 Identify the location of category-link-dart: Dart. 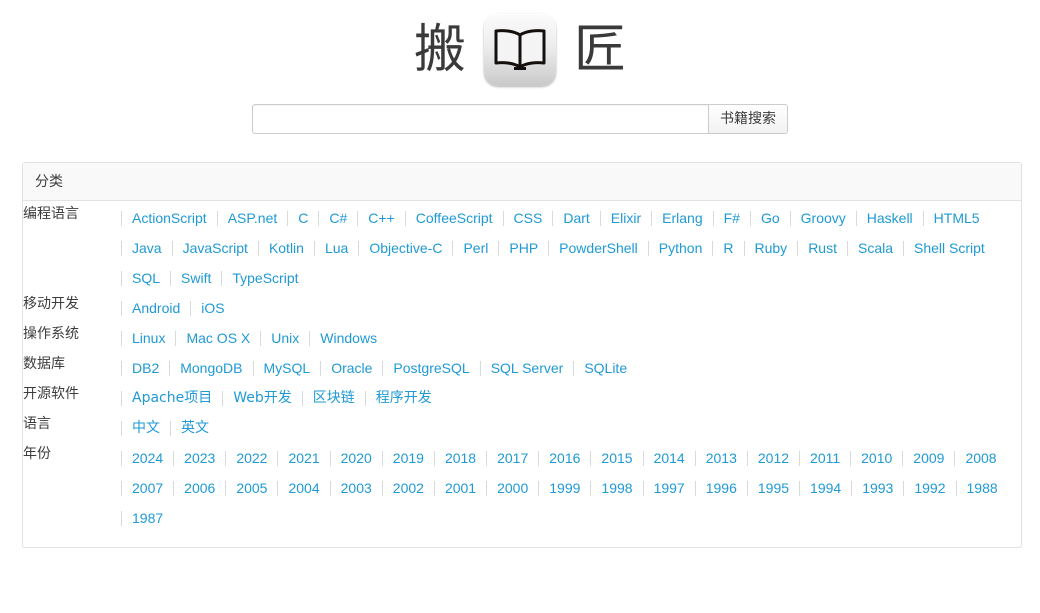
(576, 218).